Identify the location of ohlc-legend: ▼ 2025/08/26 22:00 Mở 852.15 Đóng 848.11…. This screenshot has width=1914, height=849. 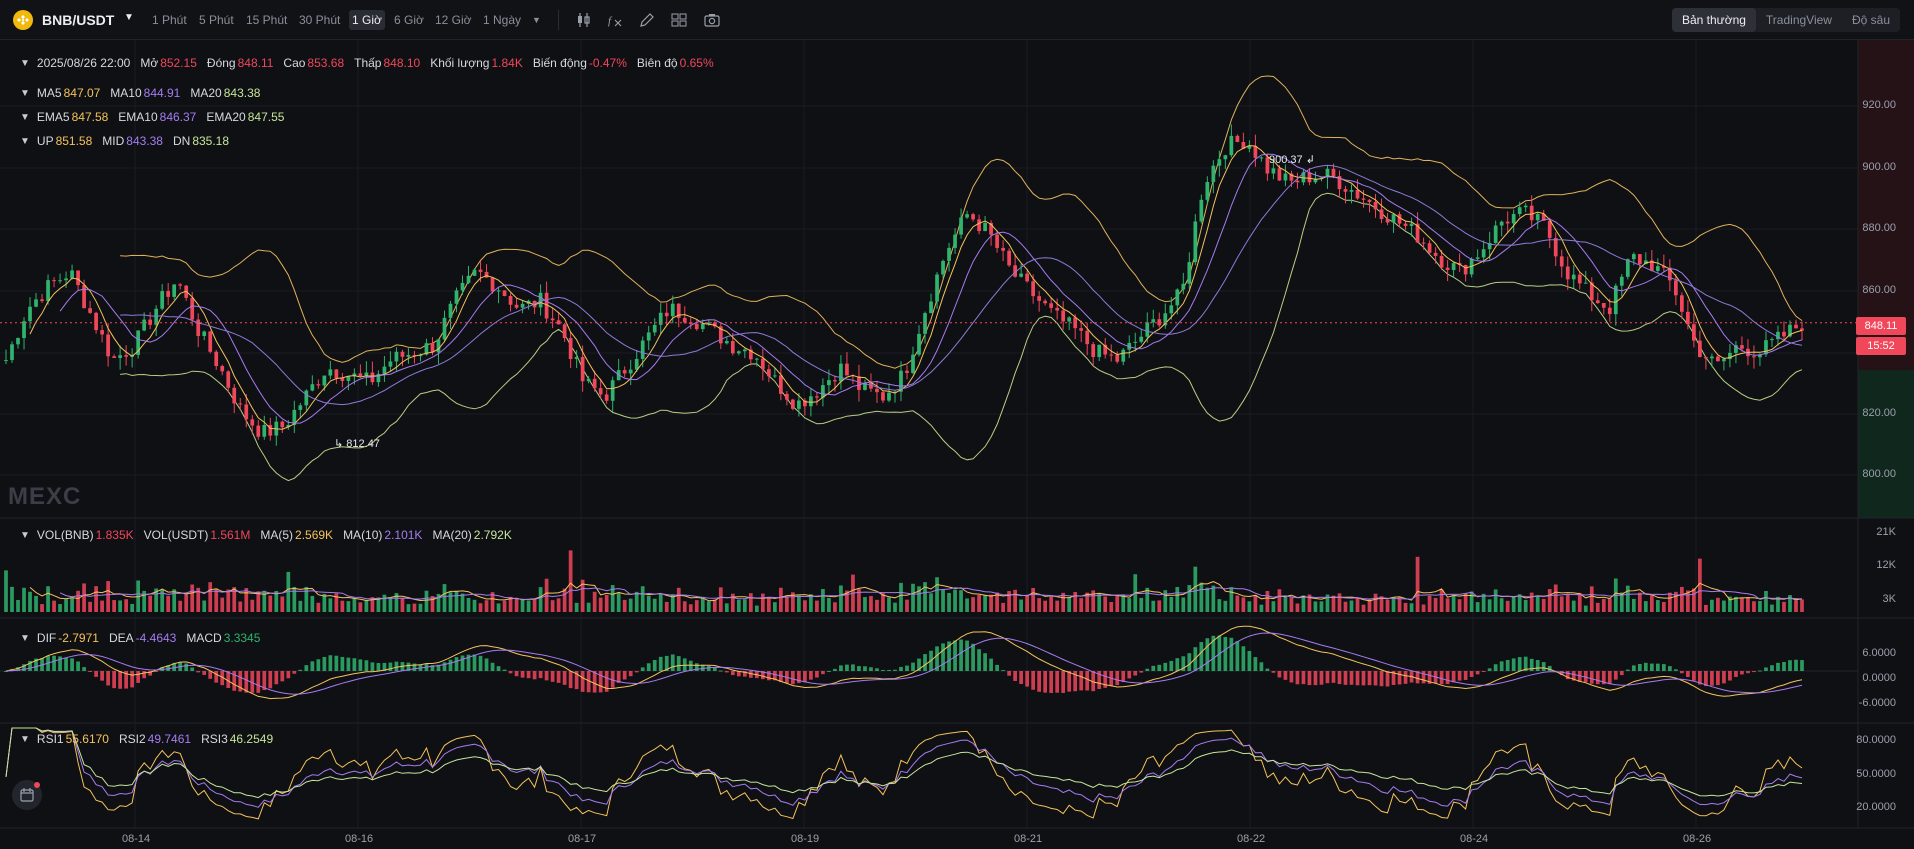
(372, 63).